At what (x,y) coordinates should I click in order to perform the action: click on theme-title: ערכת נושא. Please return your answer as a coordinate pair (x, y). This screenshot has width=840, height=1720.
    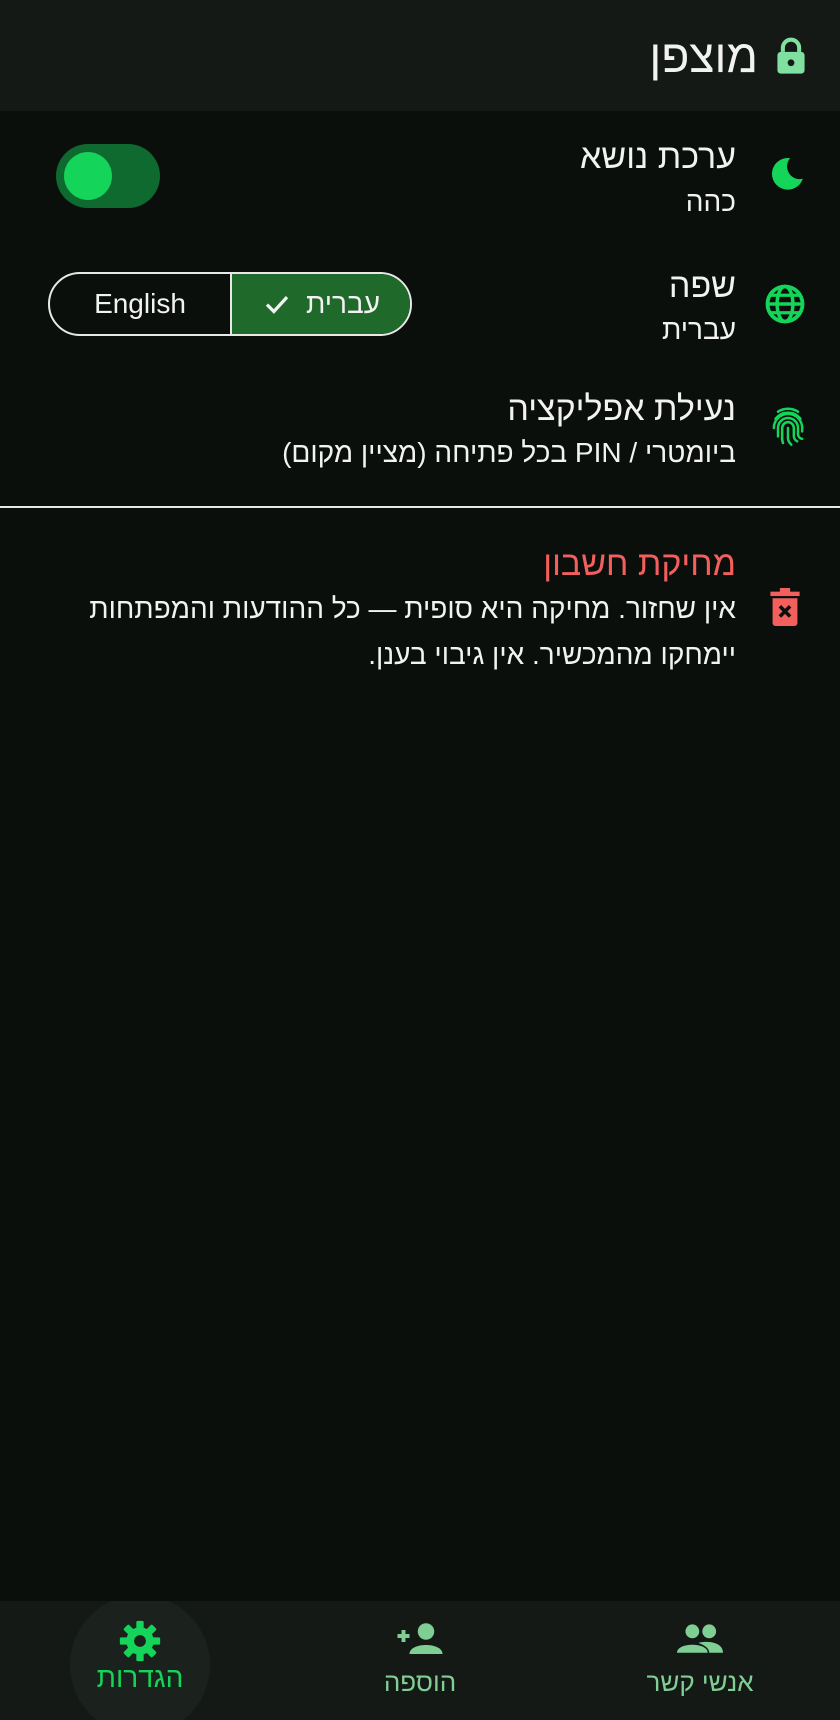
    Looking at the image, I should click on (658, 157).